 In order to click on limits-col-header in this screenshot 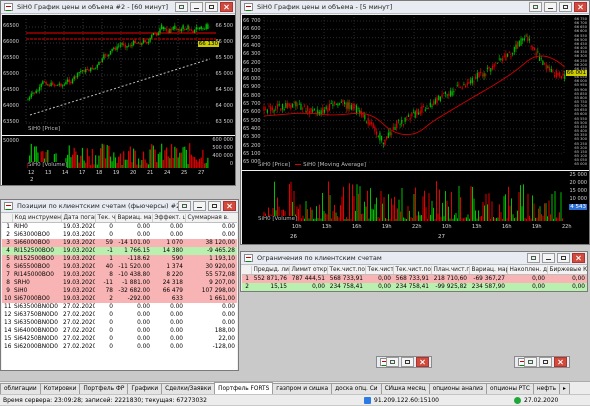, I will do `click(247, 270)`.